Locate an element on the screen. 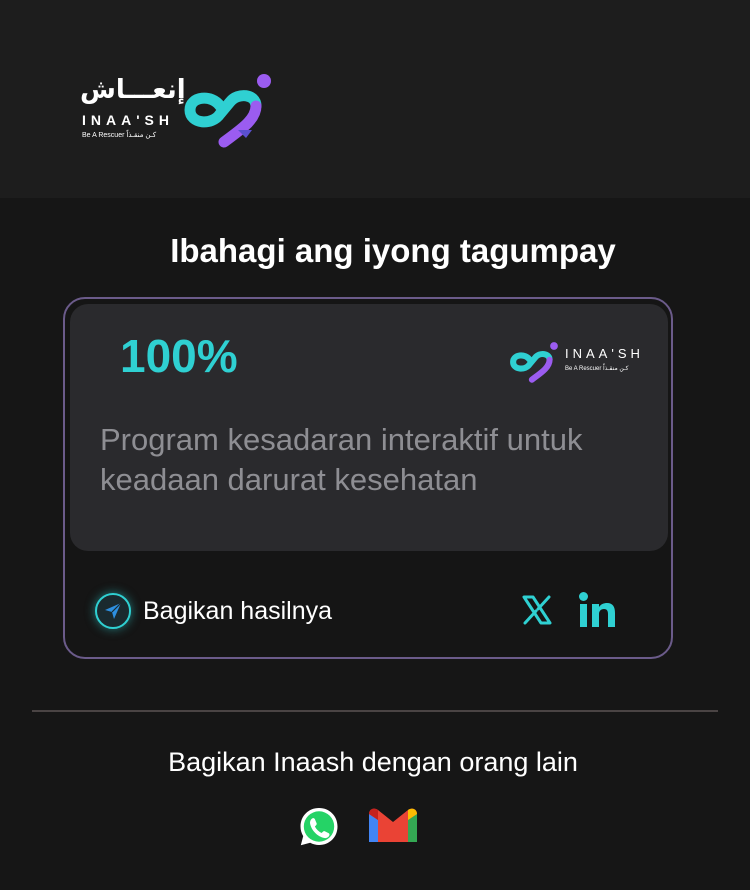 This screenshot has width=750, height=890. logo-mark-icon is located at coordinates (227, 111).